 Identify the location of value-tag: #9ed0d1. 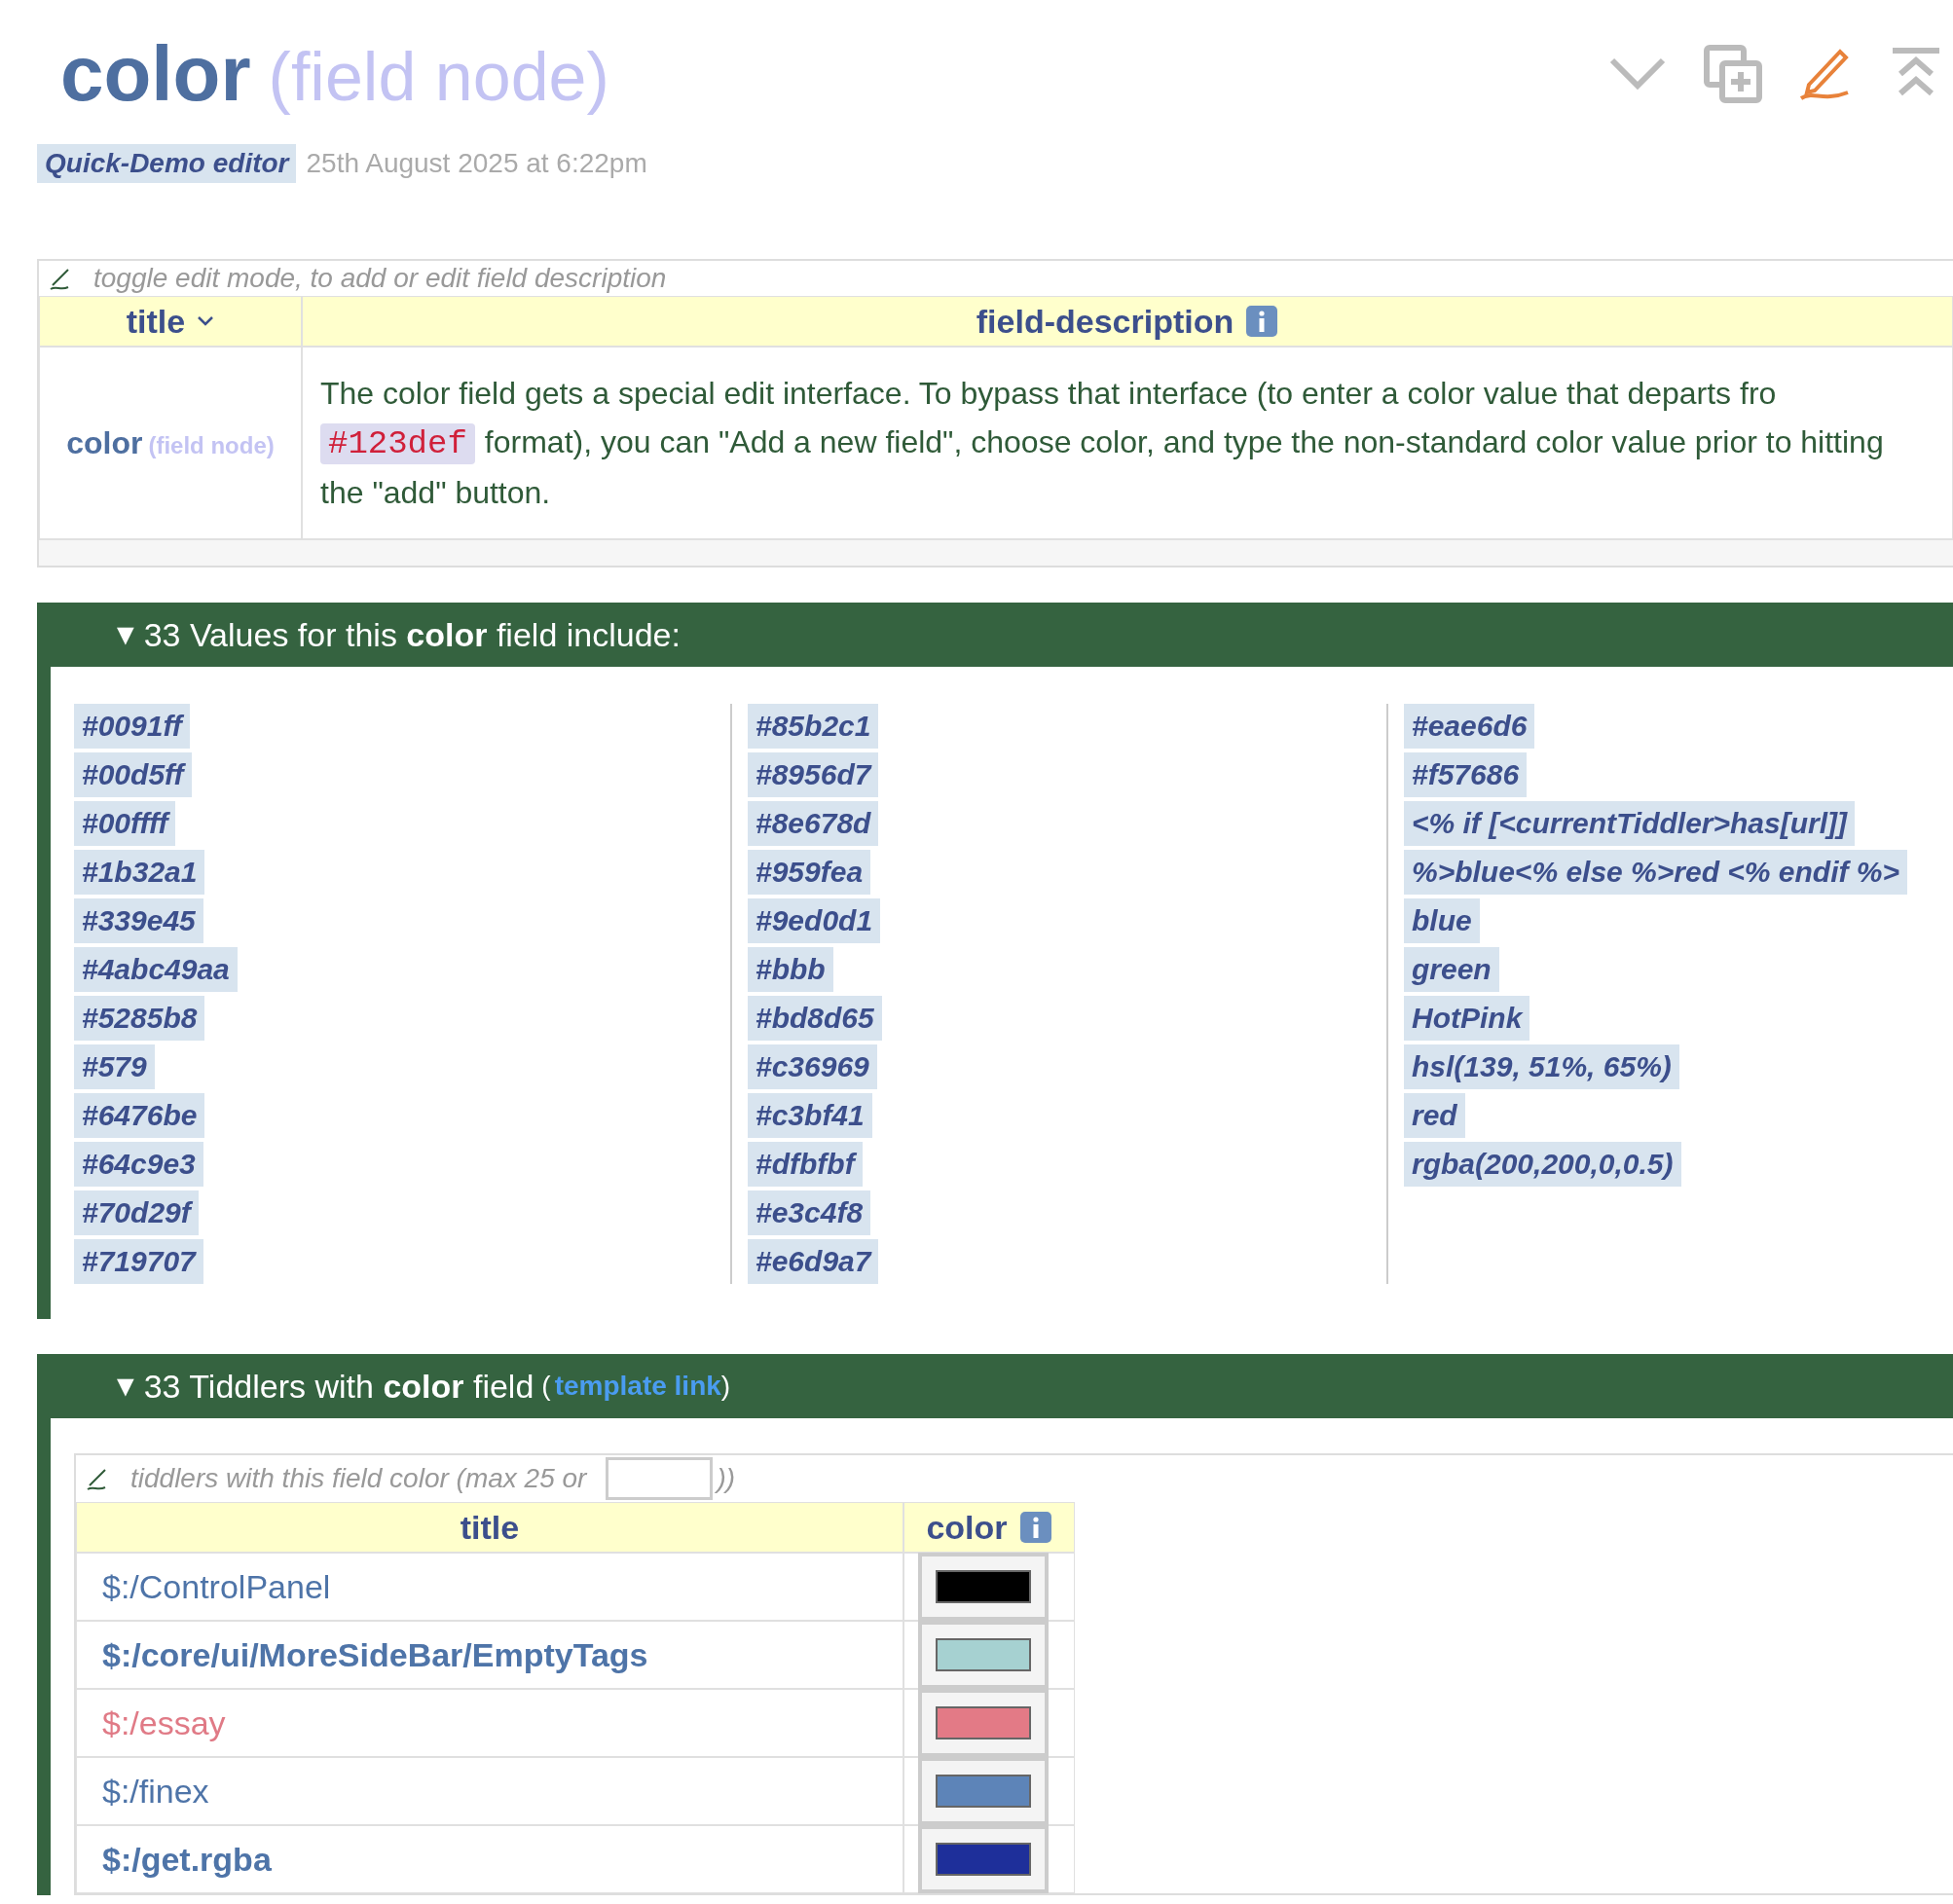
(814, 920).